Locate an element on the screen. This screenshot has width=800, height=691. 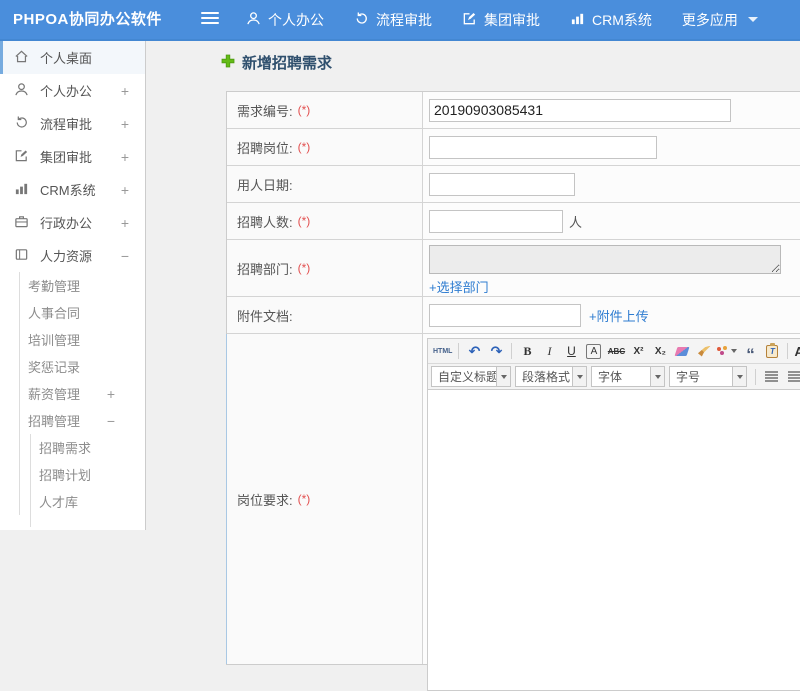
clipboard-icon: T is located at coordinates (772, 350).